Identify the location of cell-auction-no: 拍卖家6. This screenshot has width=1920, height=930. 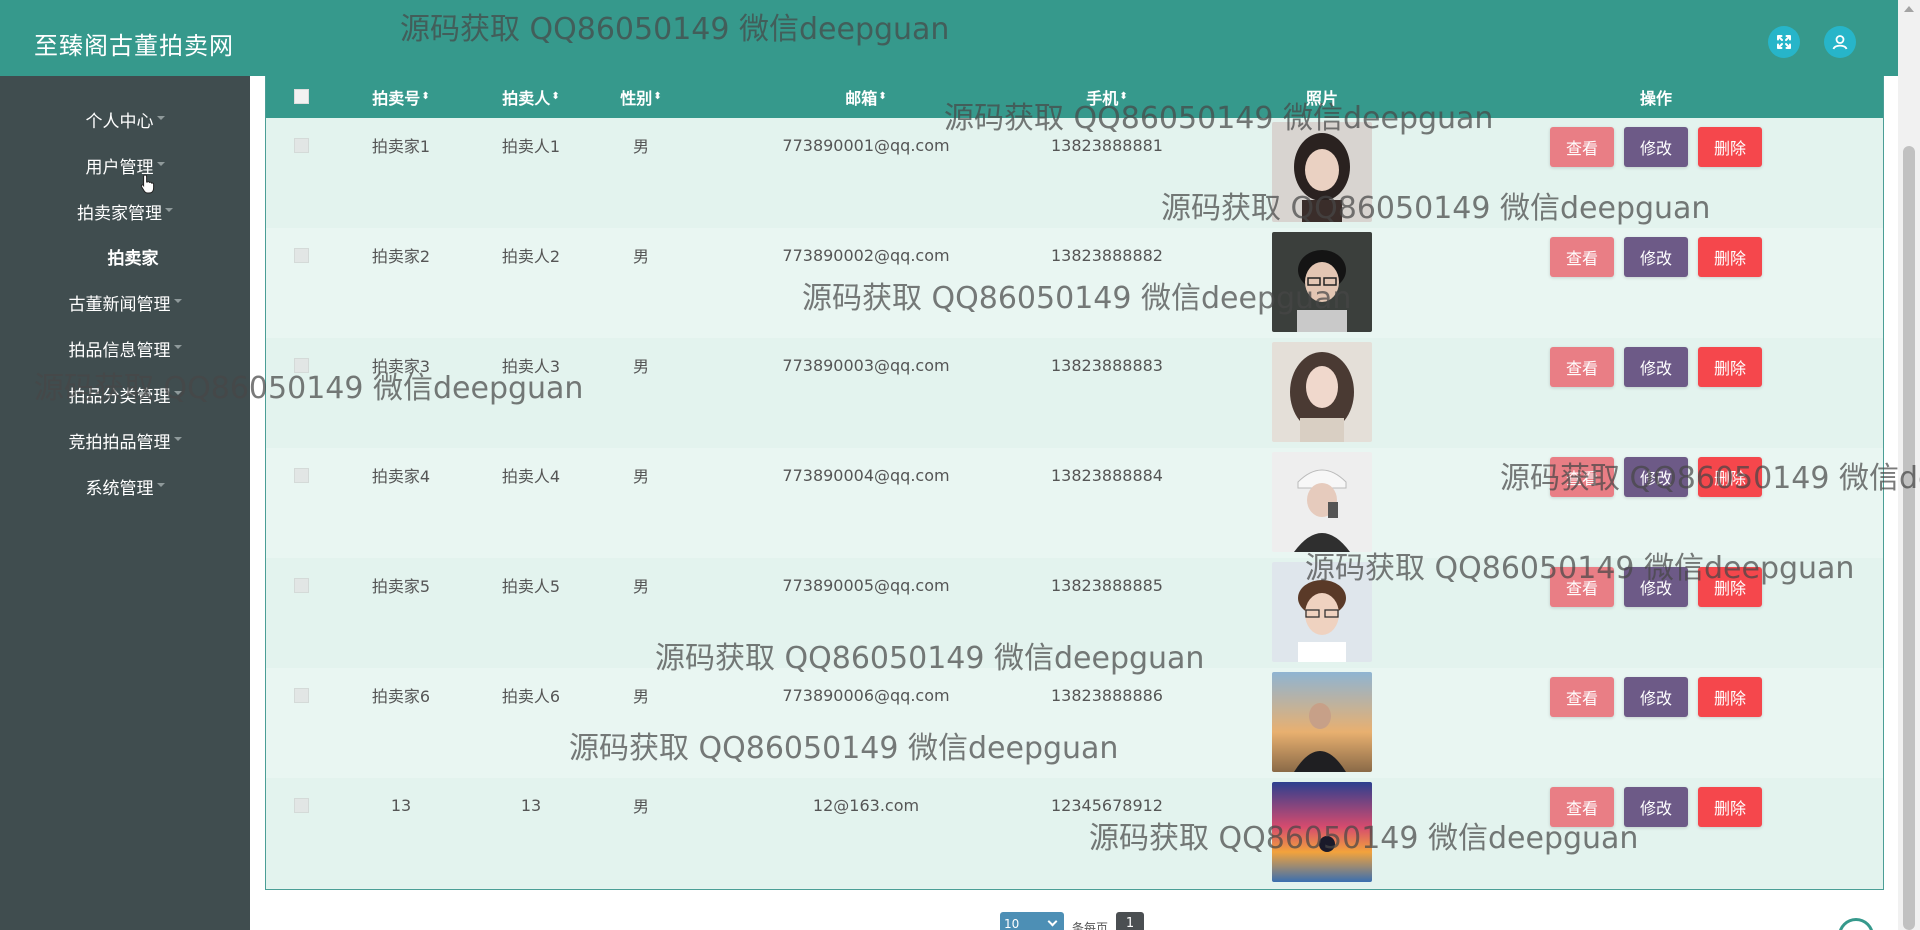
(401, 696).